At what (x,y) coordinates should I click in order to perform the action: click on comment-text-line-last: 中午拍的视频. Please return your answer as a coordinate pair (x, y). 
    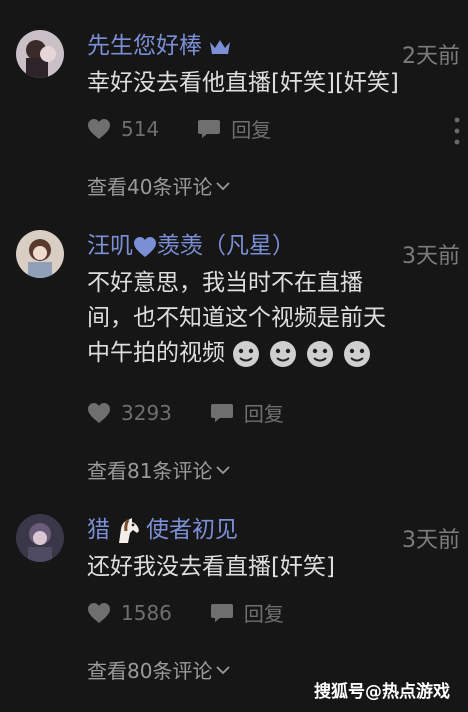
    Looking at the image, I should click on (273, 353).